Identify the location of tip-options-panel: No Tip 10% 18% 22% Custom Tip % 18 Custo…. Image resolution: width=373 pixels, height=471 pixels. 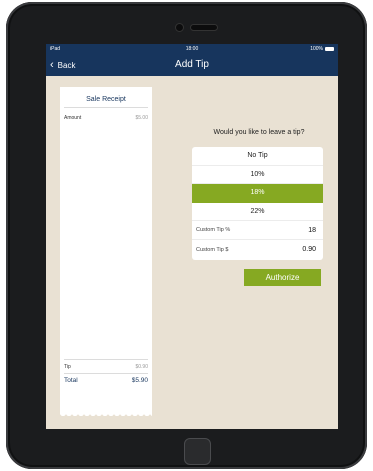
(257, 203).